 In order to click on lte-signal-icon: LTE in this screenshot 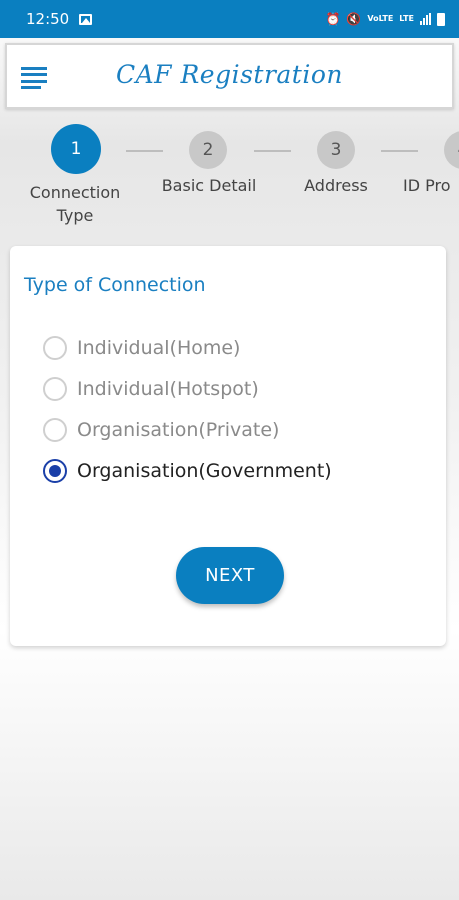, I will do `click(406, 18)`.